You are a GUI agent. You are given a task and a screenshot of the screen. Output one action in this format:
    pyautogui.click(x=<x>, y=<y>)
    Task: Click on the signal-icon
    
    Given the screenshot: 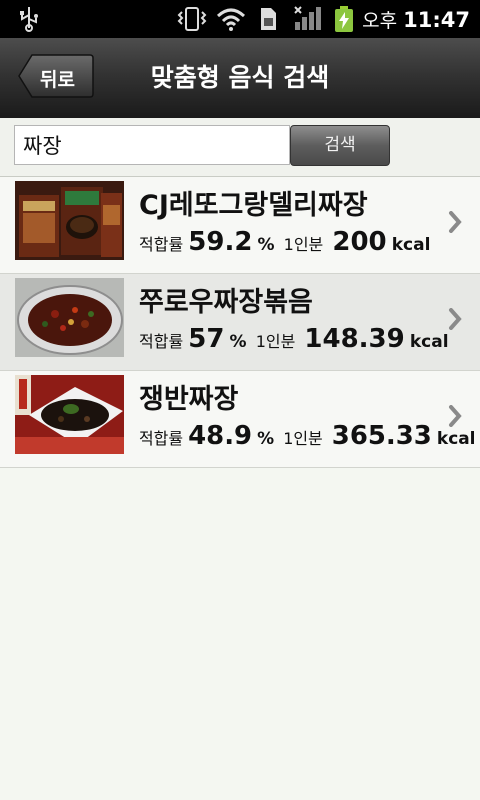 What is the action you would take?
    pyautogui.click(x=308, y=21)
    